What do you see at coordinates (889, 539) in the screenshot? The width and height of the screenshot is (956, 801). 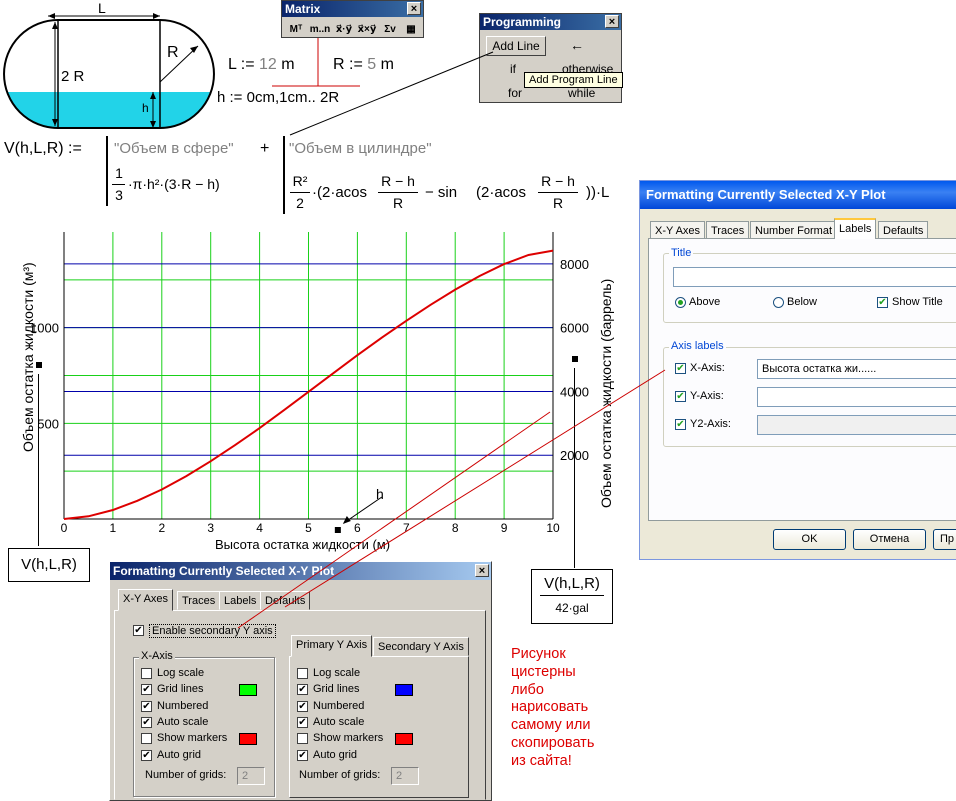 I see `cancel-button: Отмена` at bounding box center [889, 539].